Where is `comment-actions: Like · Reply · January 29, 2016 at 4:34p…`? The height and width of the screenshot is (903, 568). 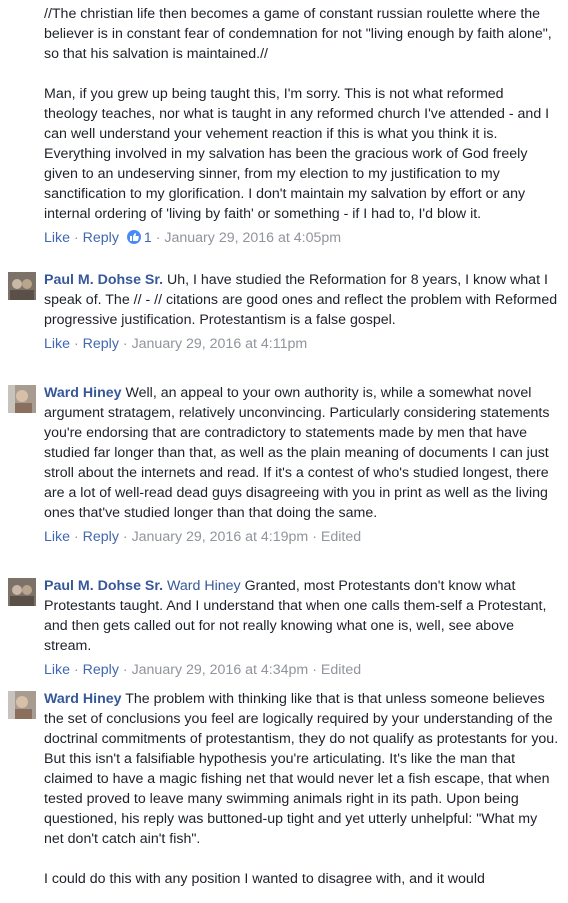 comment-actions: Like · Reply · January 29, 2016 at 4:34p… is located at coordinates (203, 670).